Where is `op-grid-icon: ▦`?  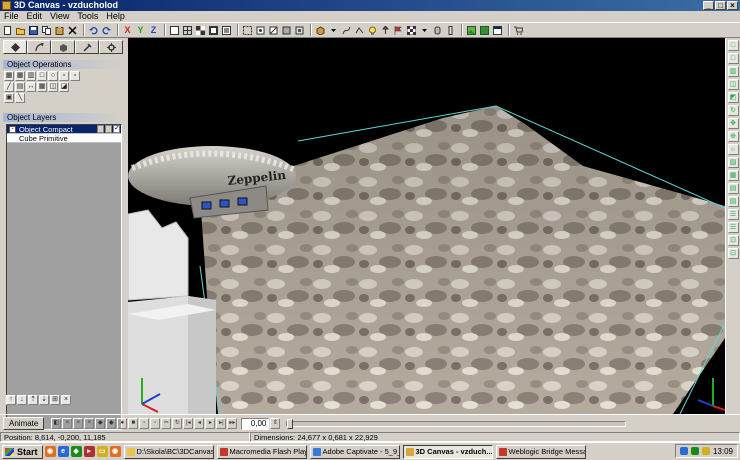
op-grid-icon: ▦ is located at coordinates (9, 76).